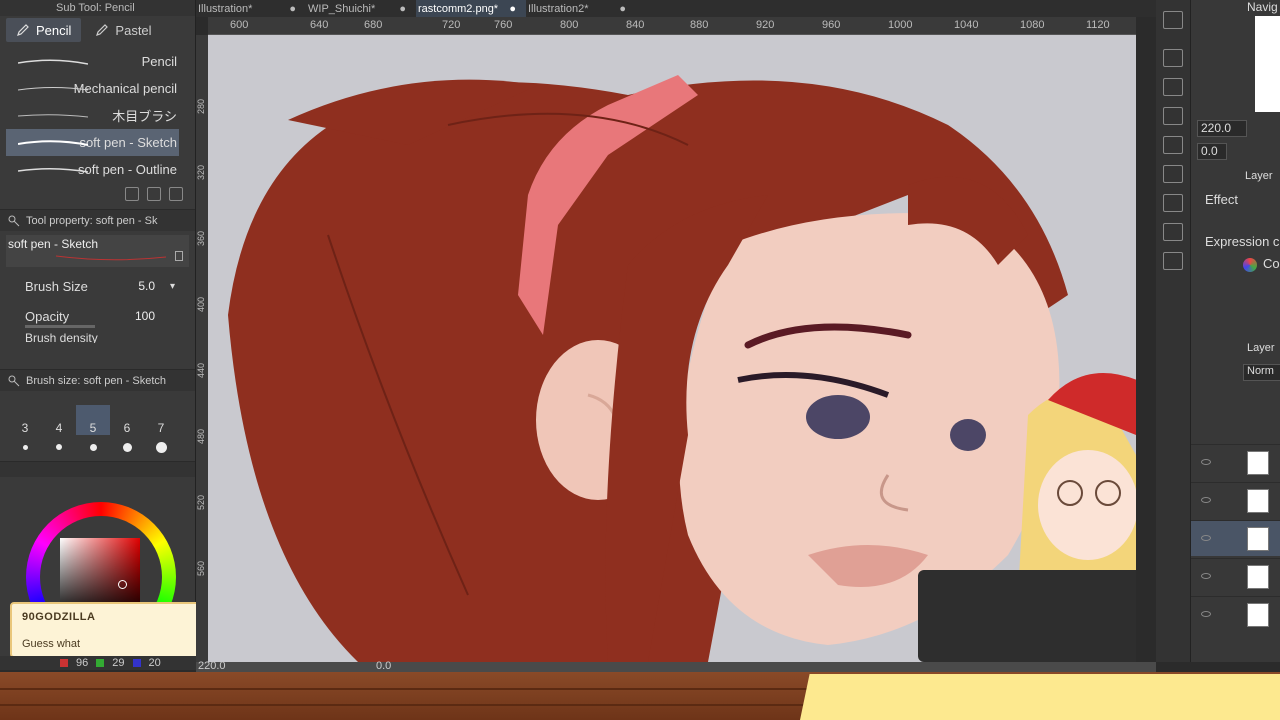 This screenshot has height=720, width=1280. What do you see at coordinates (60, 326) in the screenshot?
I see `opacity-slider` at bounding box center [60, 326].